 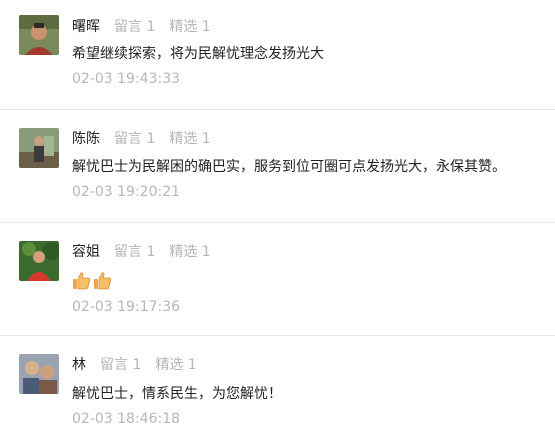 What do you see at coordinates (289, 167) in the screenshot?
I see `comment-text: 解忧巴士为民解困的确巴实，服务到位可圈可点发扬光大，永保其赞。` at bounding box center [289, 167].